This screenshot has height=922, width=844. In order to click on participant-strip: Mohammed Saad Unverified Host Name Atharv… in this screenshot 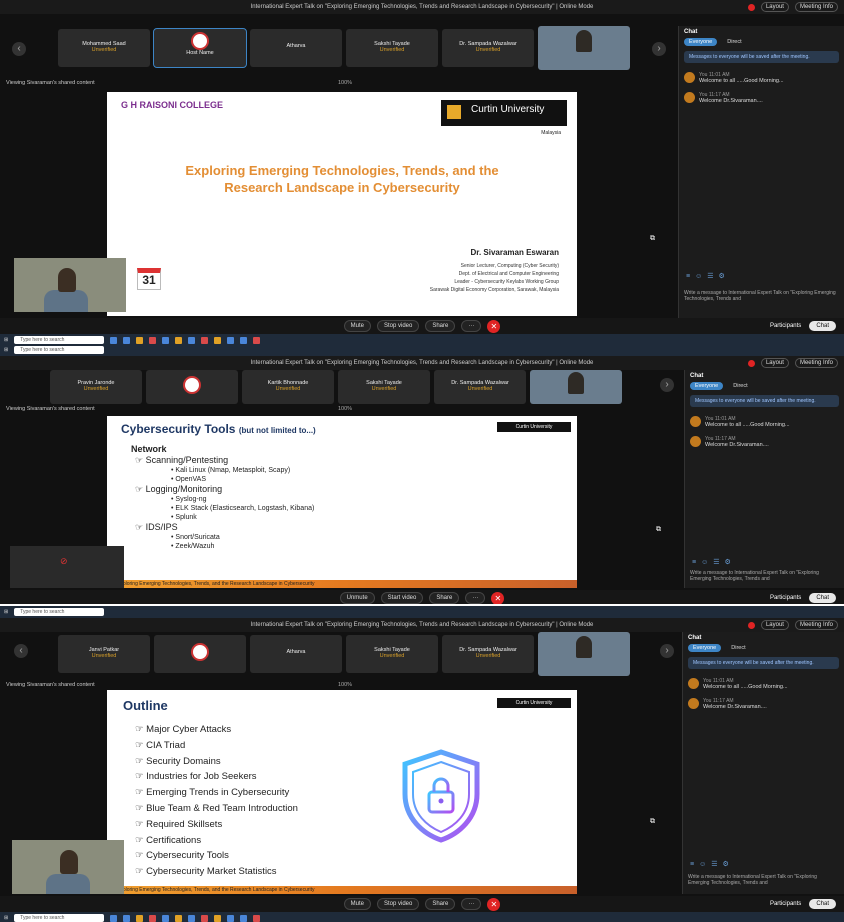, I will do `click(344, 48)`.